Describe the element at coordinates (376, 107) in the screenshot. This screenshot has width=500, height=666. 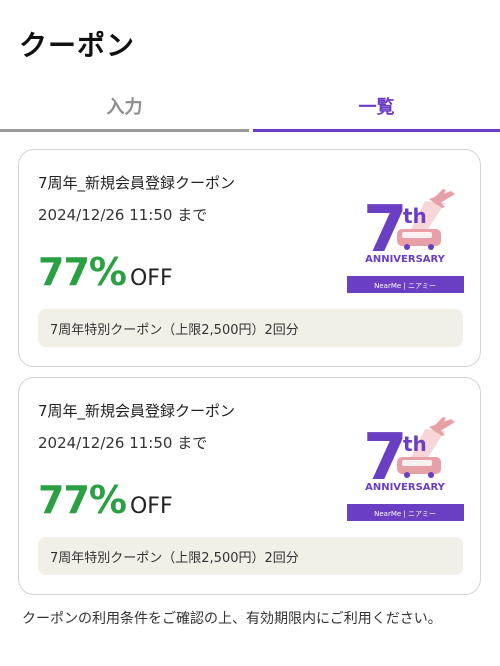
I see `tab-list: 一覧` at that location.